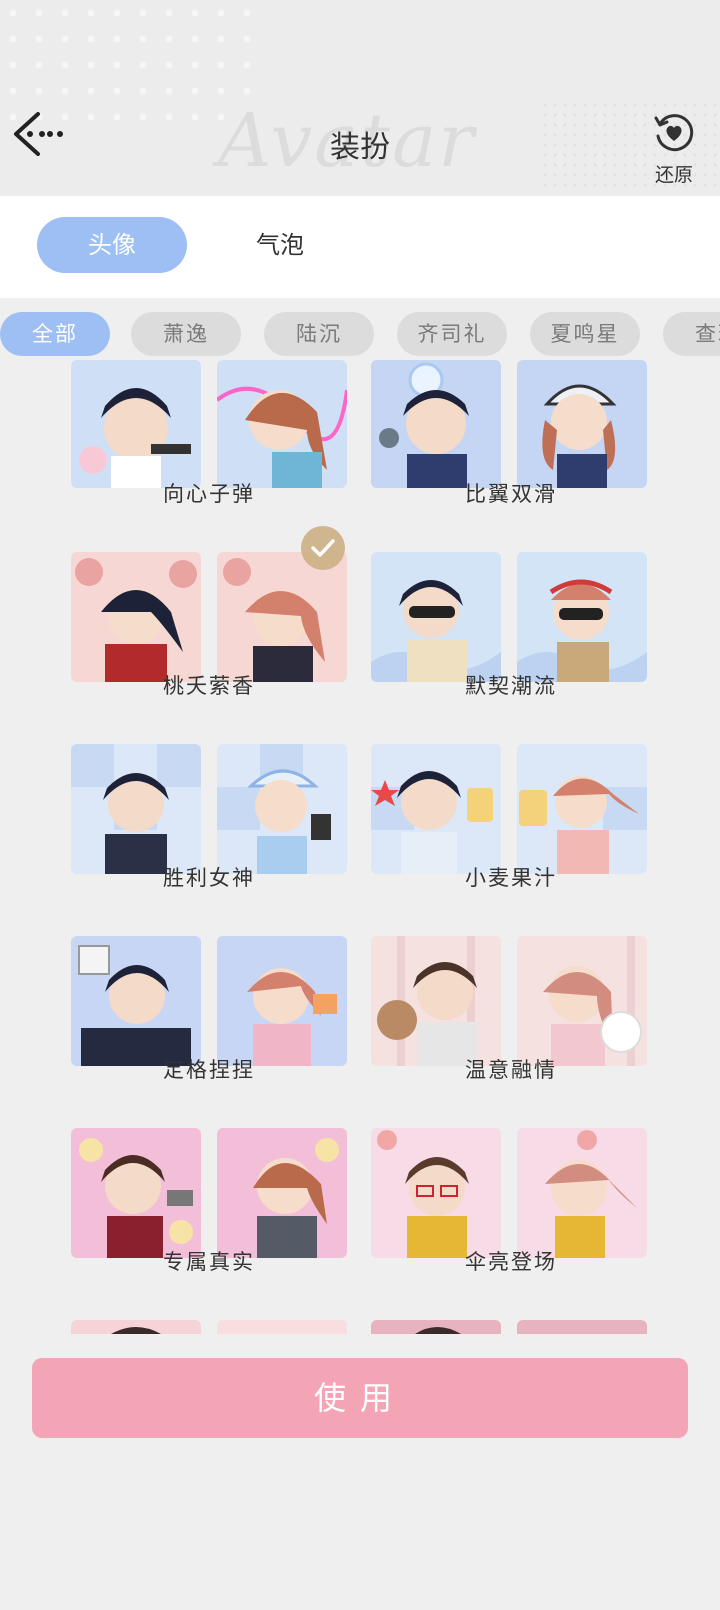  I want to click on avatar-set-name: 伞亮登场, so click(511, 1262).